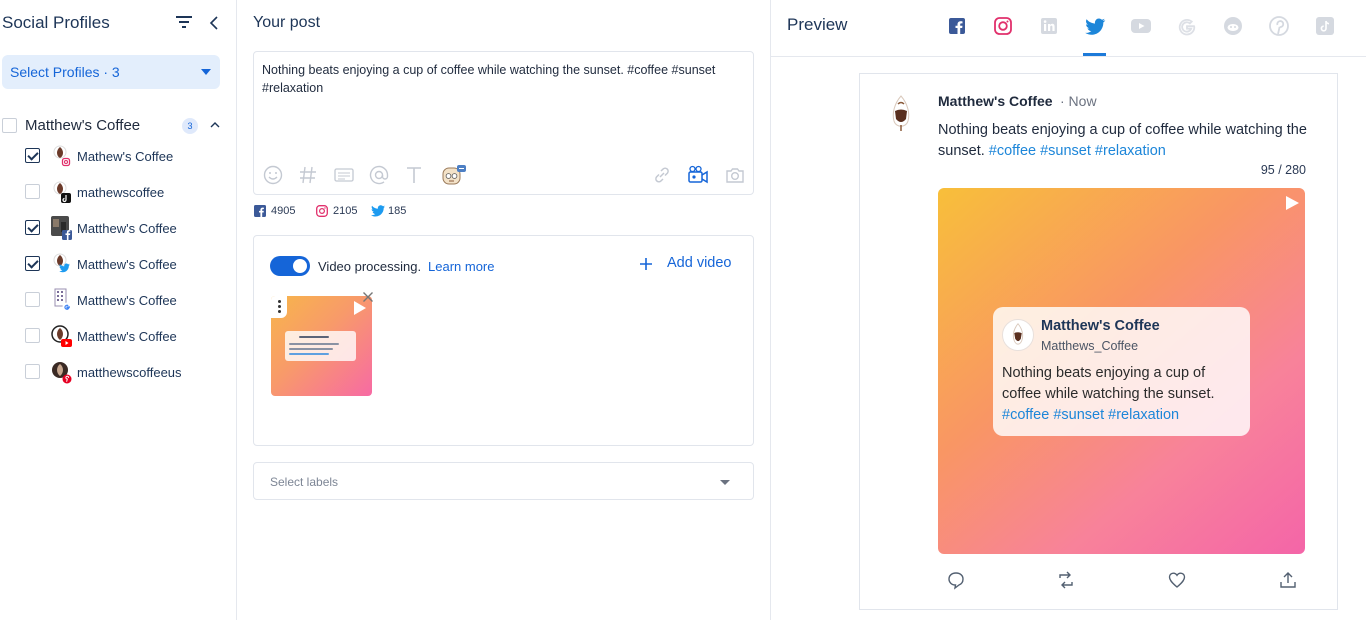  I want to click on media-card-hashtags: #coffee #sunset #relaxation, so click(1091, 415).